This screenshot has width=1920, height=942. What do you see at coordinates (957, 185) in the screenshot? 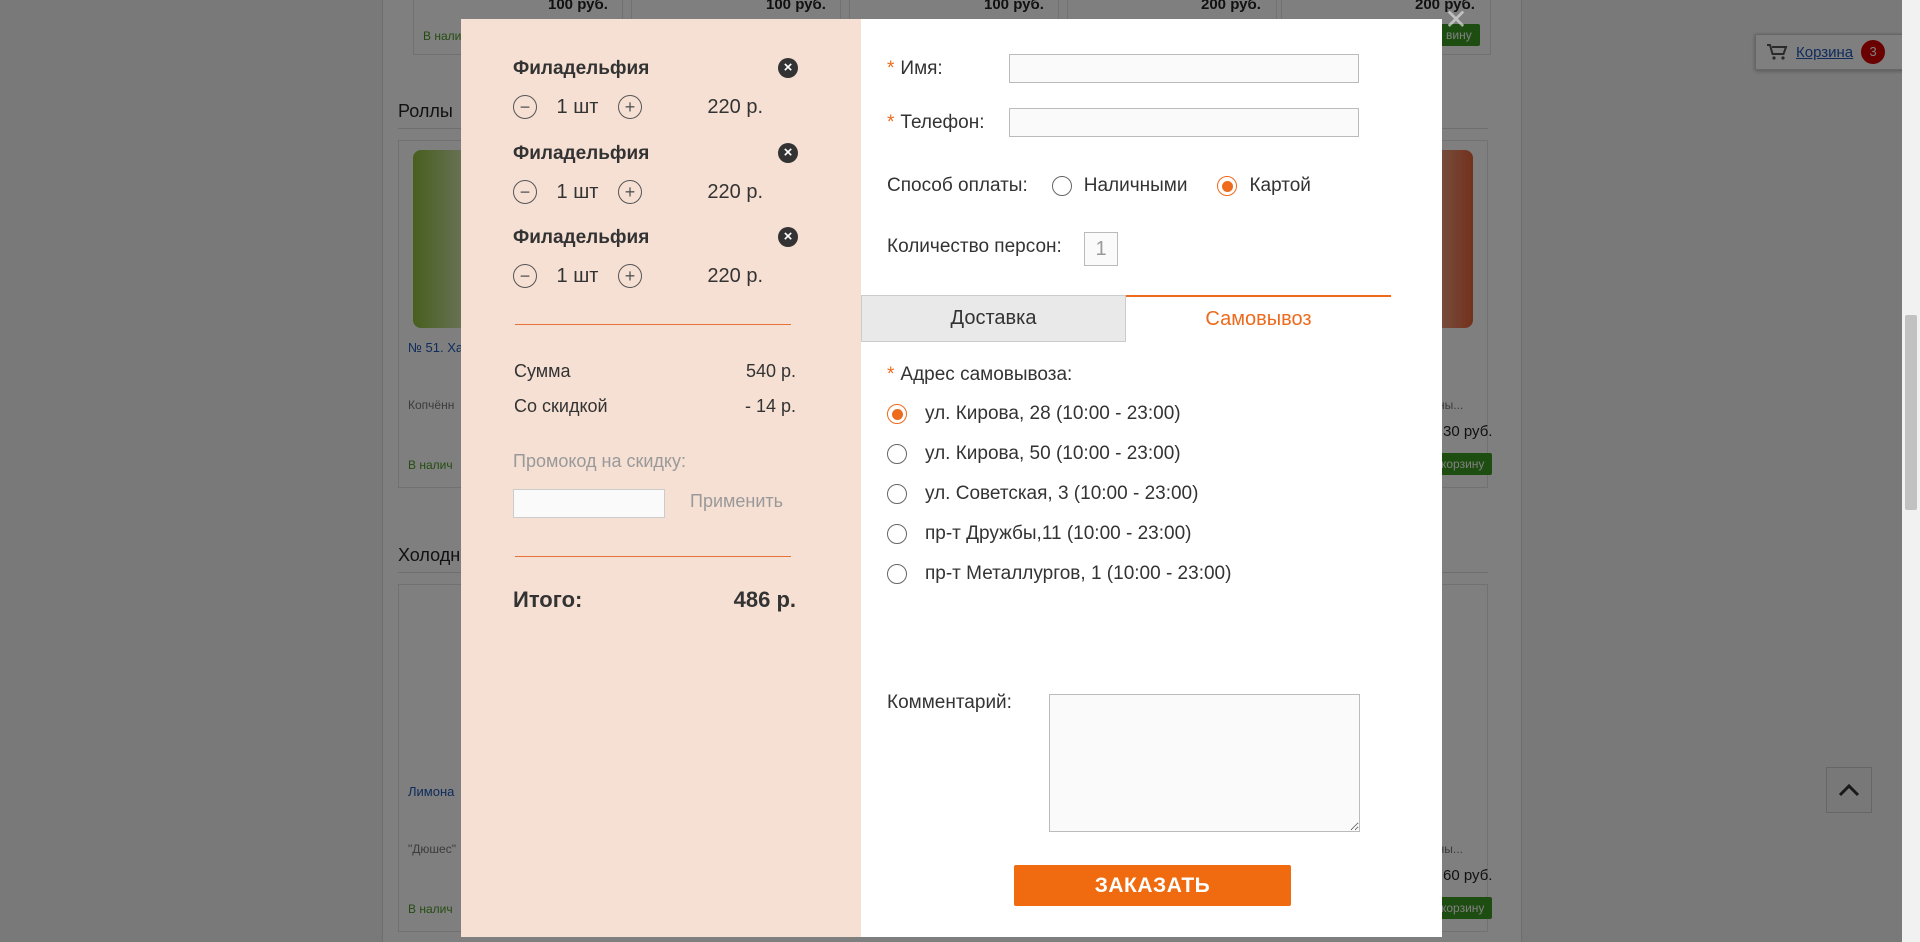
I see `payment-label: Способ оплаты:` at bounding box center [957, 185].